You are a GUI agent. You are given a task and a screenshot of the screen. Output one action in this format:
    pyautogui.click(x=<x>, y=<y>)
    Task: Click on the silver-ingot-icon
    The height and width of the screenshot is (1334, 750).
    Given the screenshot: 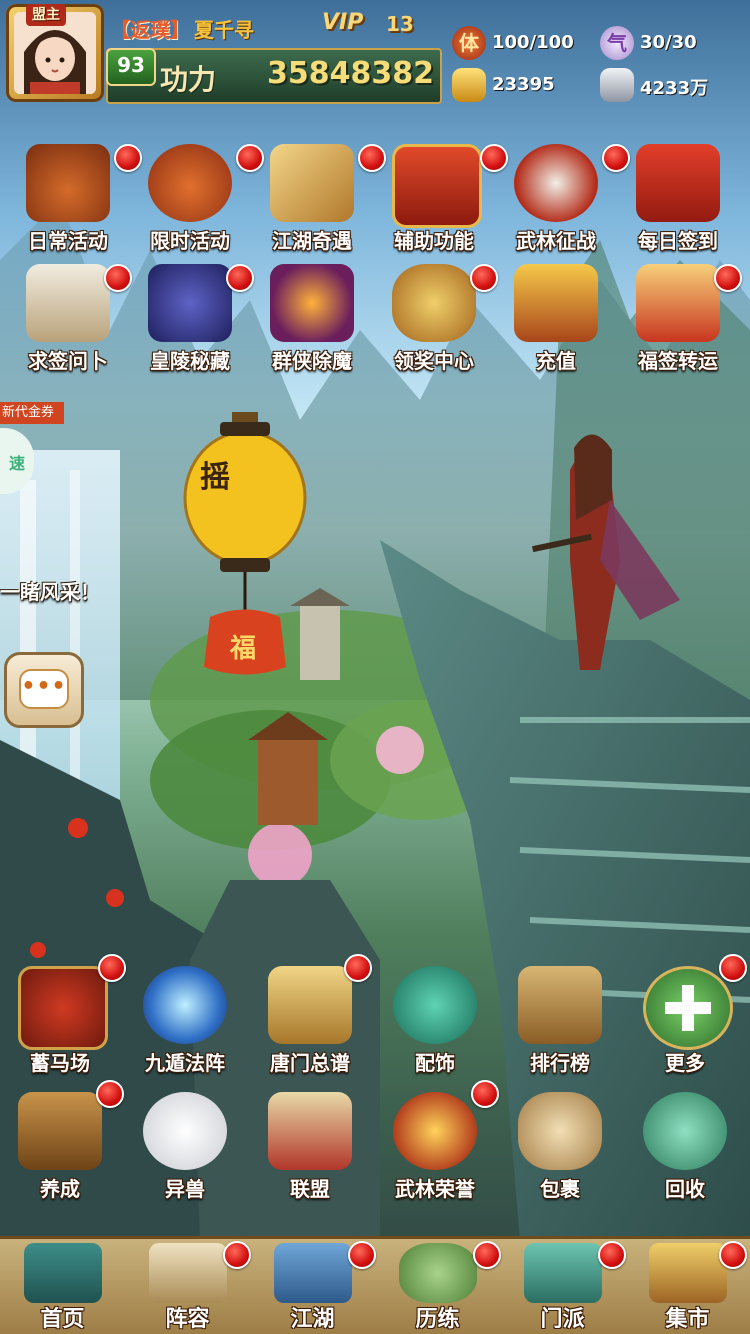 What is the action you would take?
    pyautogui.click(x=617, y=85)
    